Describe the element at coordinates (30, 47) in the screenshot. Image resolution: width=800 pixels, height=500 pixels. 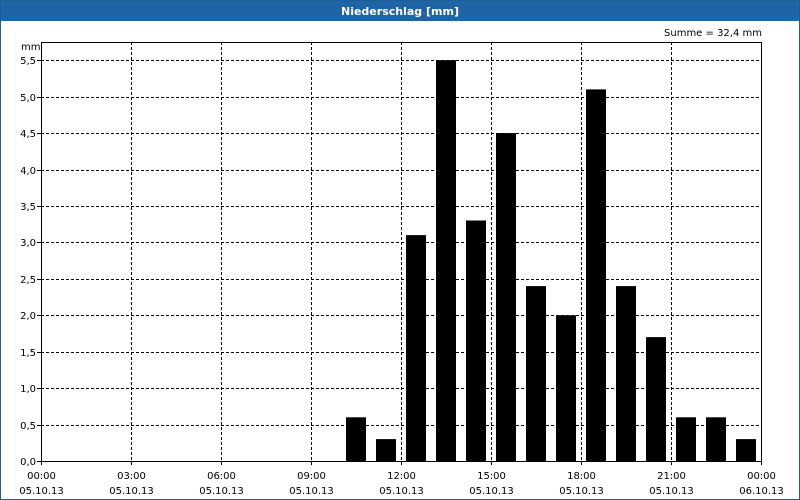
I see `y-axis-unit: mm` at that location.